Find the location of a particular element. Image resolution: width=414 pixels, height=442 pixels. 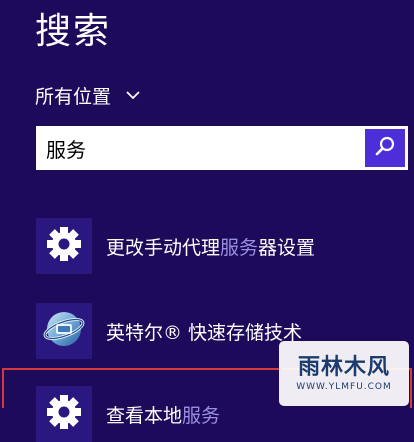

intel-rst-icon is located at coordinates (64, 331).